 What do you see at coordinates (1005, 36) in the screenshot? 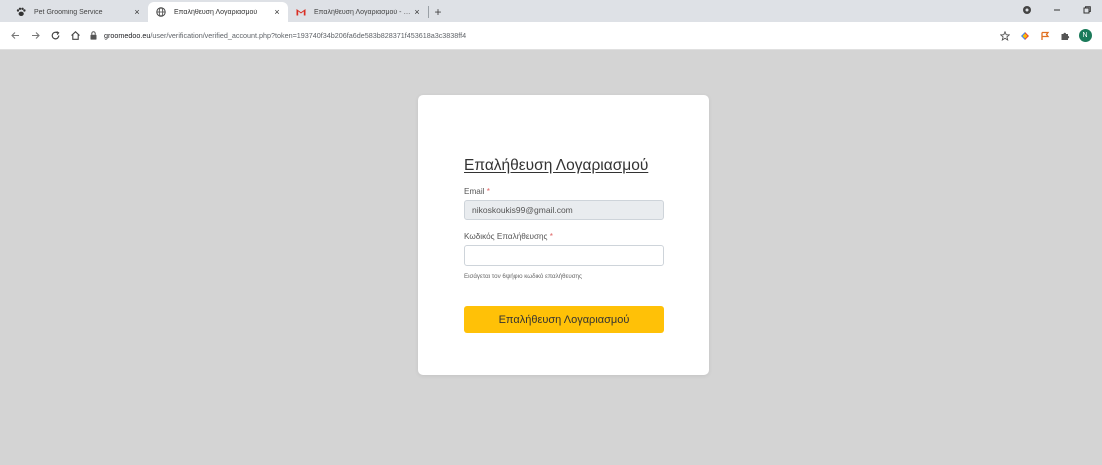
I see `star-bookmark-icon` at bounding box center [1005, 36].